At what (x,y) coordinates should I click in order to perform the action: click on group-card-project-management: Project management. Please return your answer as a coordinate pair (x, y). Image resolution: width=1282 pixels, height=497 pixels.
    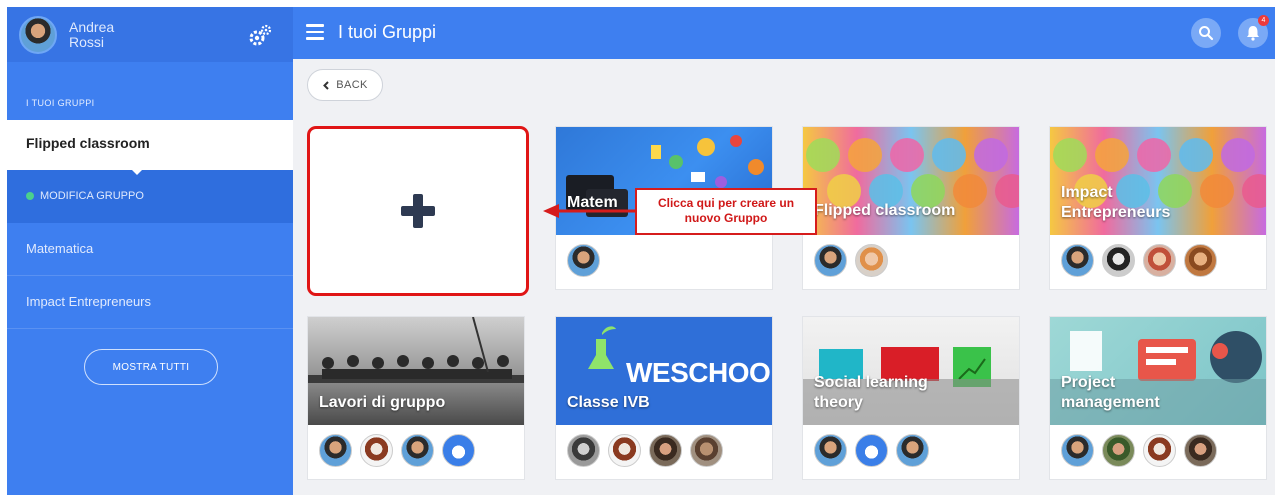
    Looking at the image, I should click on (1158, 398).